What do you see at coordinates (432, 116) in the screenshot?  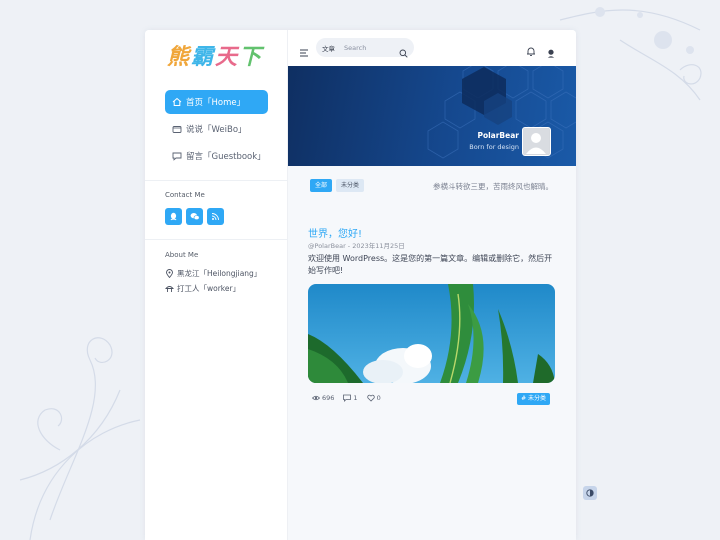 I see `profile-banner: PolarBear Born for design` at bounding box center [432, 116].